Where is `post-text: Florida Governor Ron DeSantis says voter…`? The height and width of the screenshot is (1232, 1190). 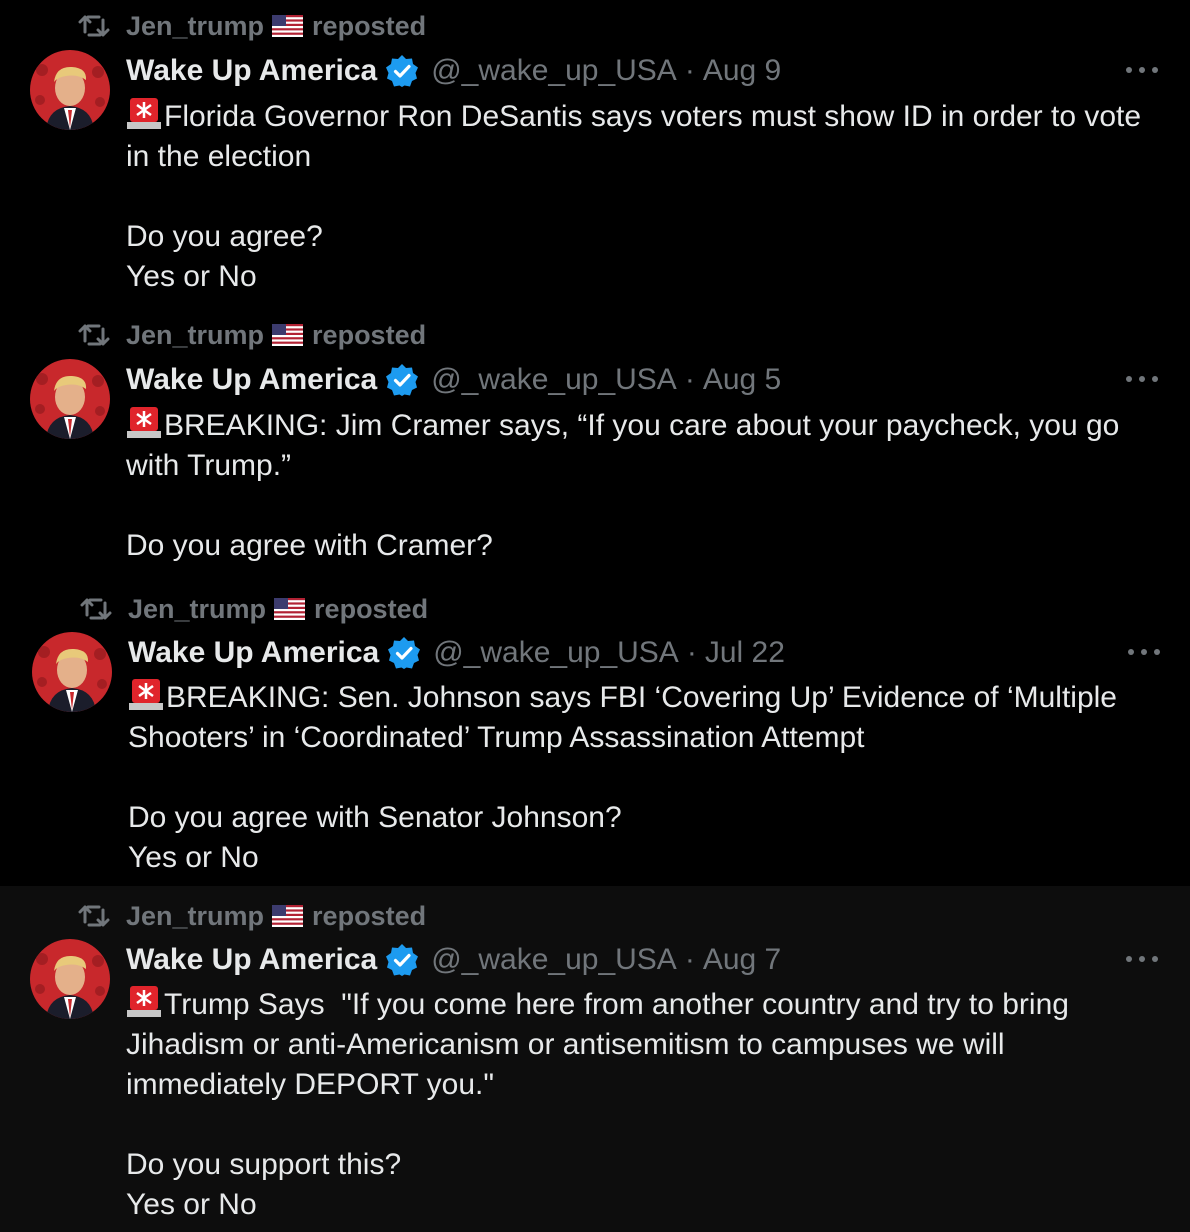 post-text: Florida Governor Ron DeSantis says voter… is located at coordinates (634, 196).